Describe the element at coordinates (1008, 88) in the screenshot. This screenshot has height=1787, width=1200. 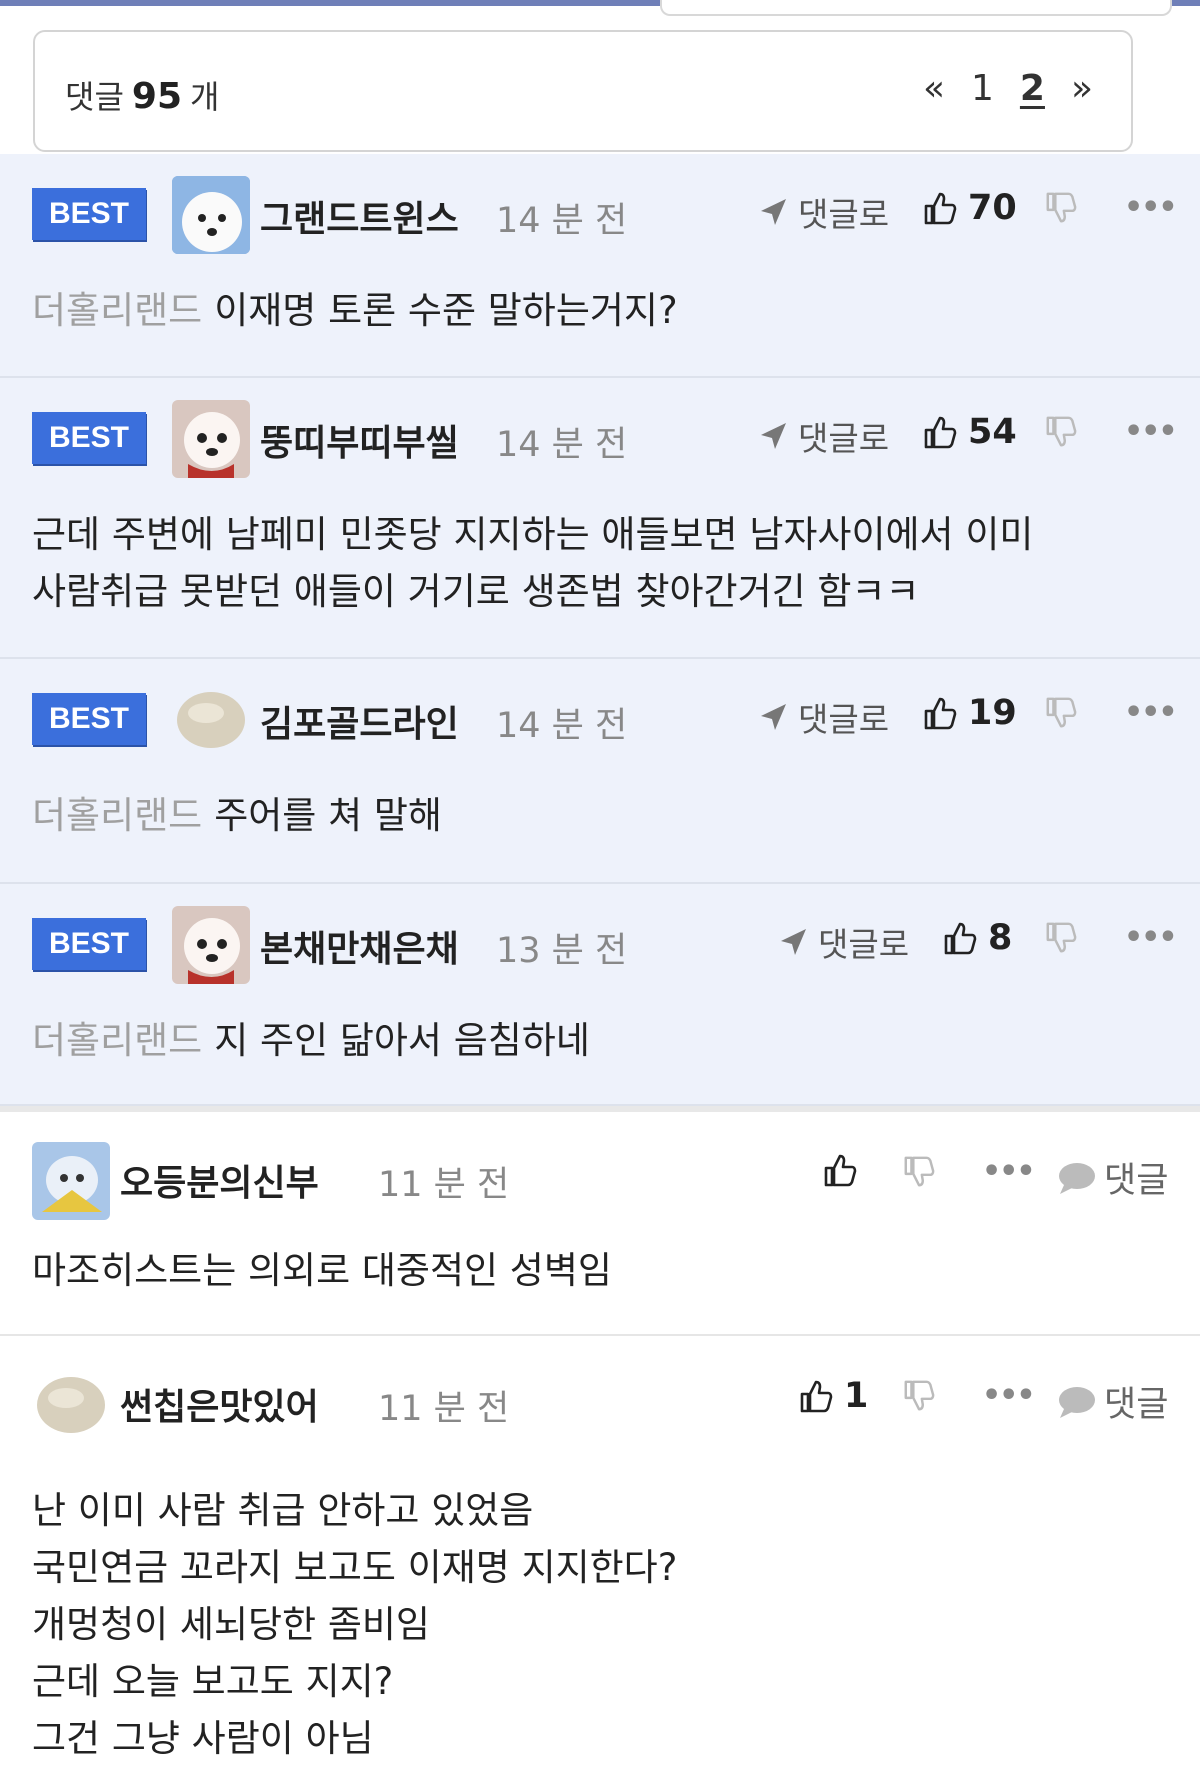
I see `pagination: « 1 2 »` at that location.